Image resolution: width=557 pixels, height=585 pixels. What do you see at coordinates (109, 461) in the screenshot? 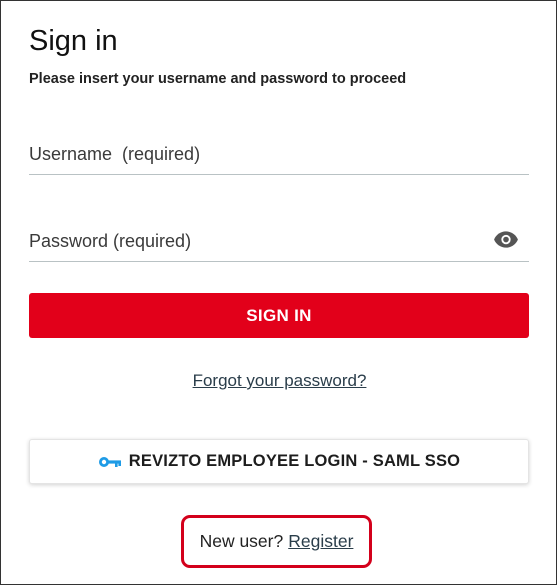
I see `key-icon` at bounding box center [109, 461].